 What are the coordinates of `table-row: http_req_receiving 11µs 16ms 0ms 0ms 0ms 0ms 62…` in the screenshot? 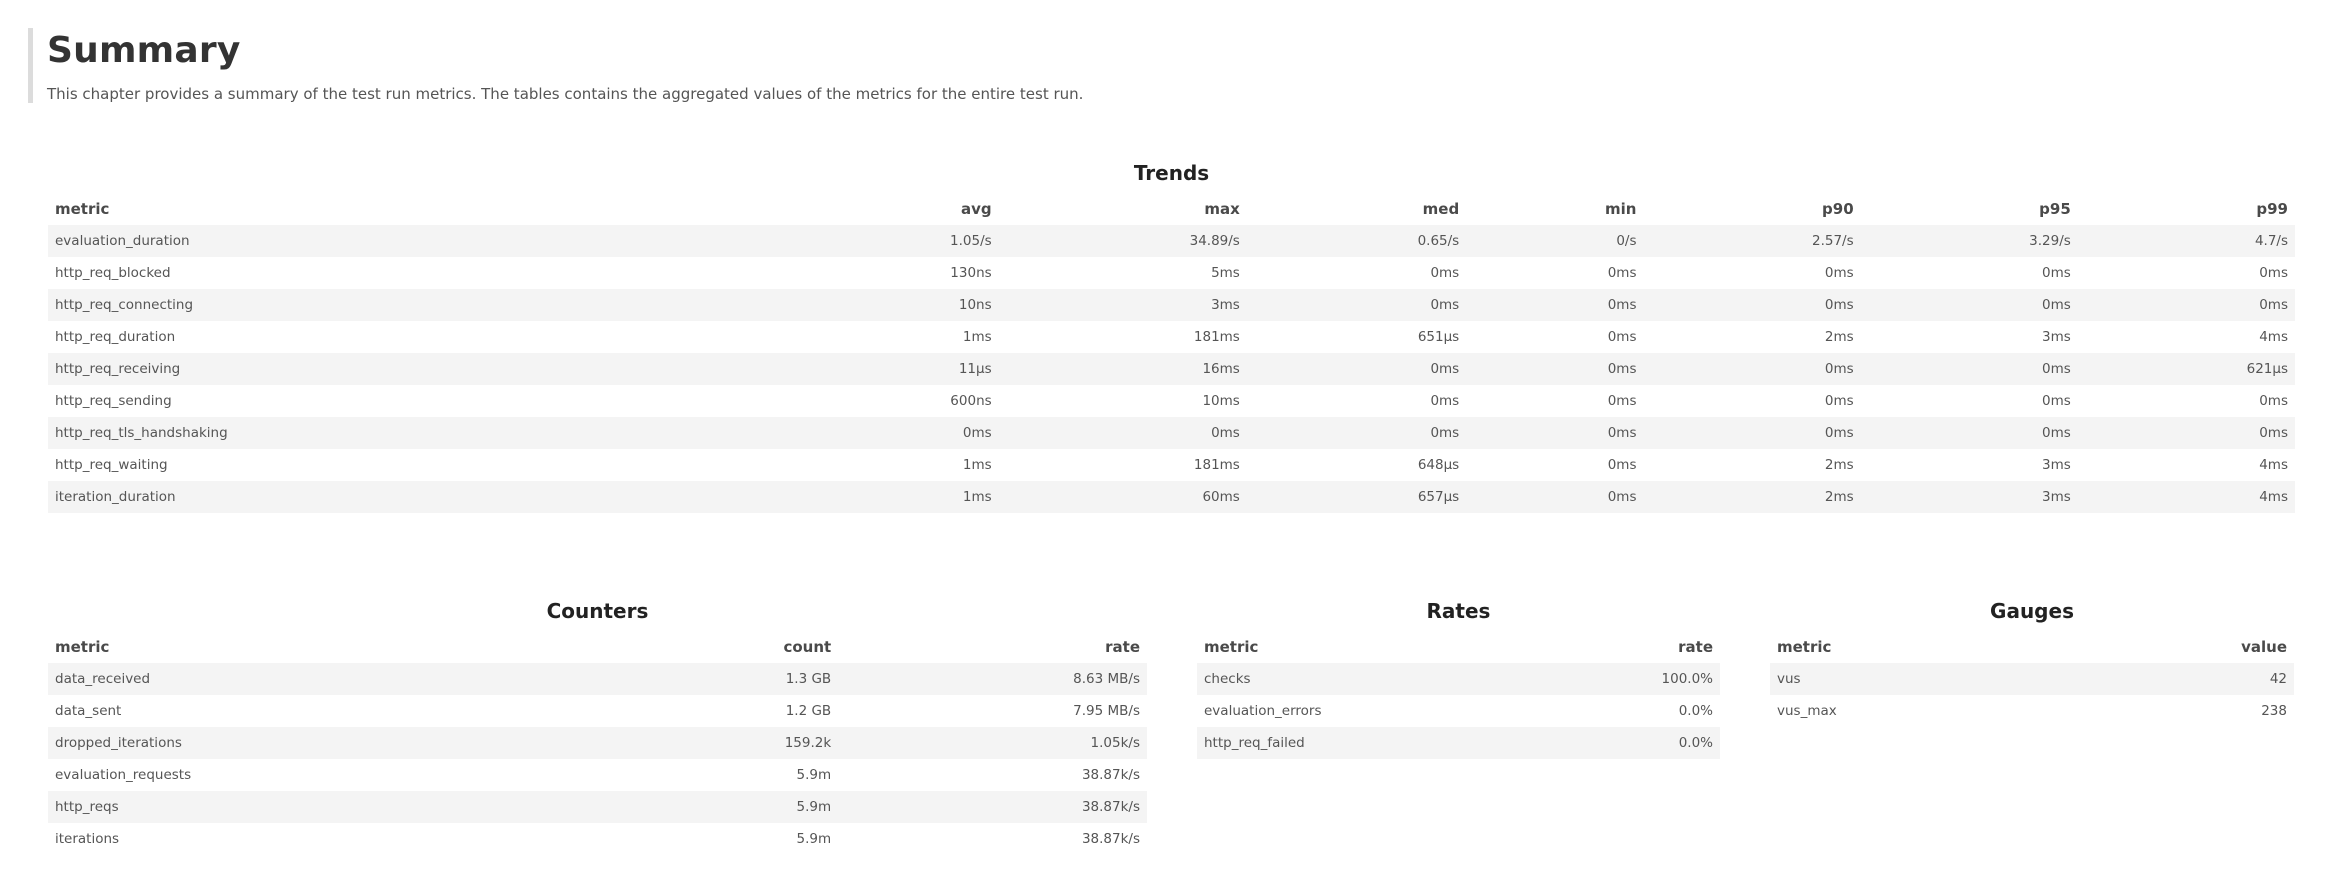 It's located at (1171, 369).